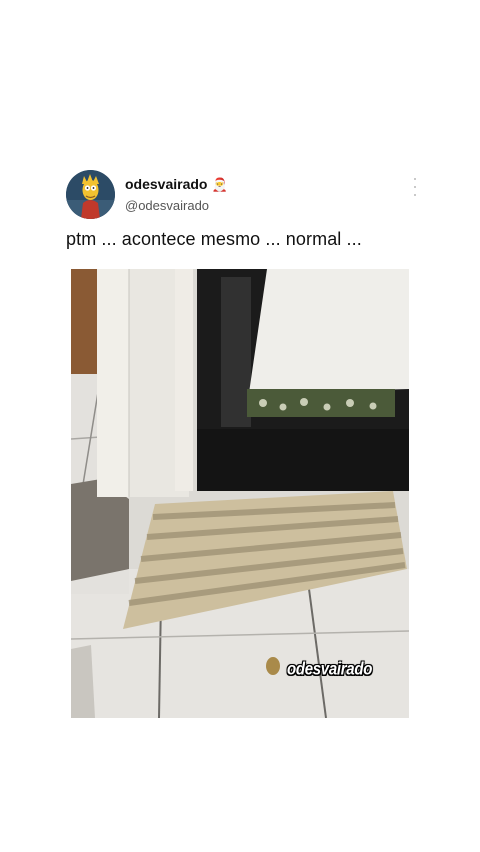 The image size is (480, 852). What do you see at coordinates (219, 184) in the screenshot?
I see `santa-emoji-icon: 🎅` at bounding box center [219, 184].